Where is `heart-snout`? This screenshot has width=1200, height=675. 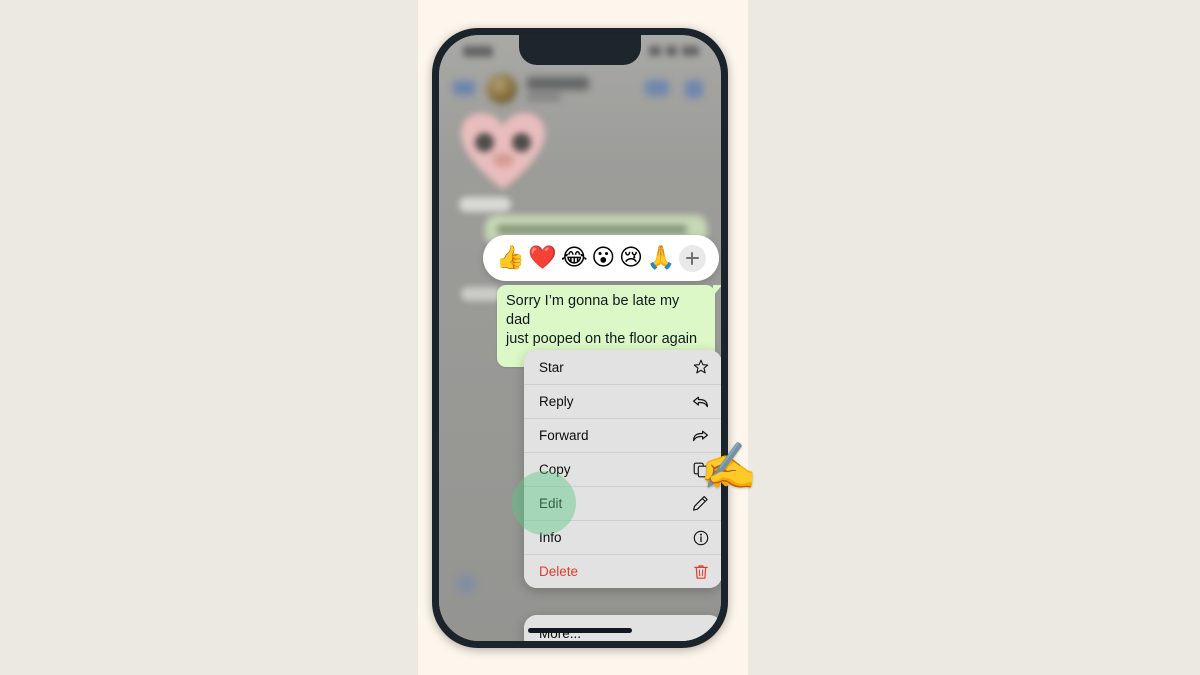
heart-snout is located at coordinates (503, 160).